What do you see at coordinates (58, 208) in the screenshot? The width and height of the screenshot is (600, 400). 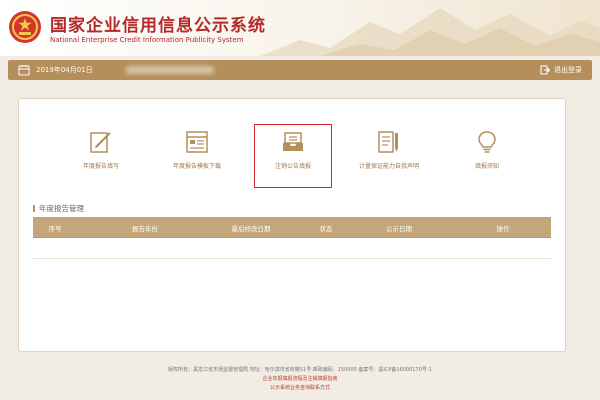 I see `annual-report-section-title: 年度报告管理` at bounding box center [58, 208].